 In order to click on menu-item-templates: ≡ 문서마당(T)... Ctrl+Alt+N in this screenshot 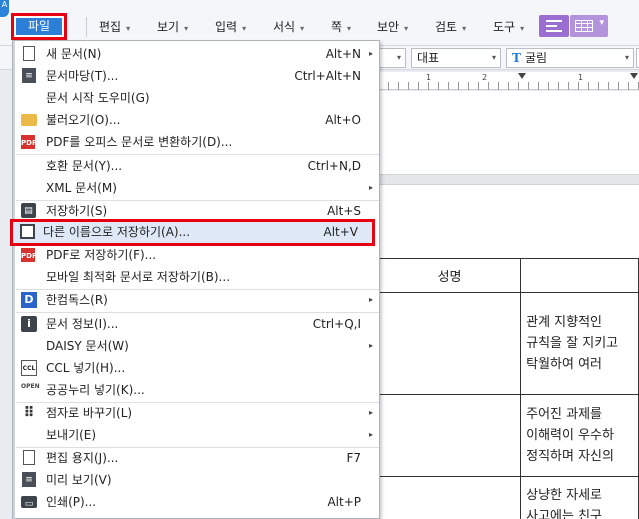, I will do `click(197, 76)`.